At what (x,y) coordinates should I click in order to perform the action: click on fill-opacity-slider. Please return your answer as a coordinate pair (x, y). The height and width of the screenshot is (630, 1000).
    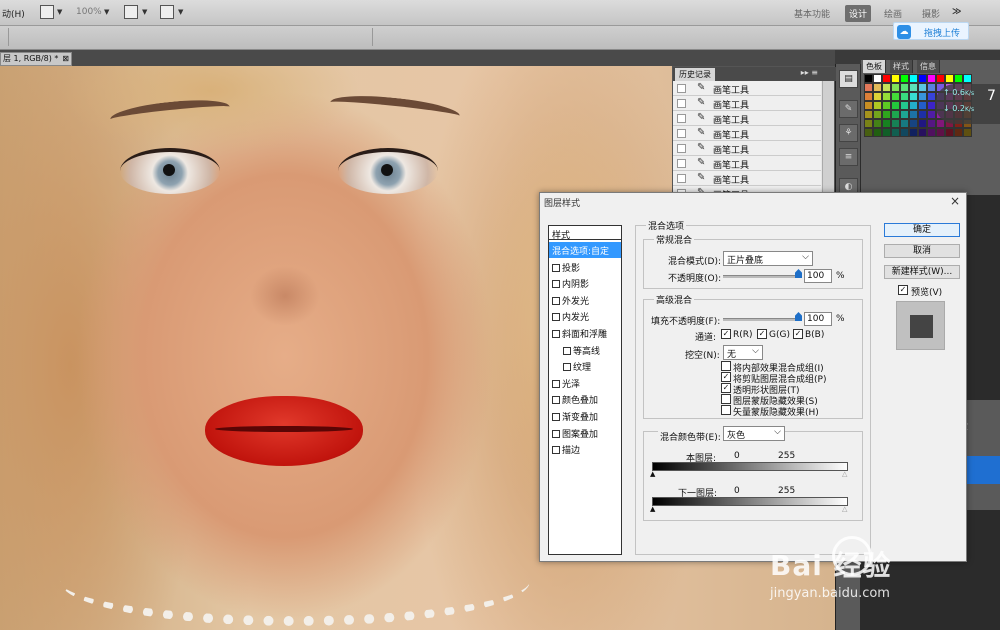
    Looking at the image, I should click on (761, 319).